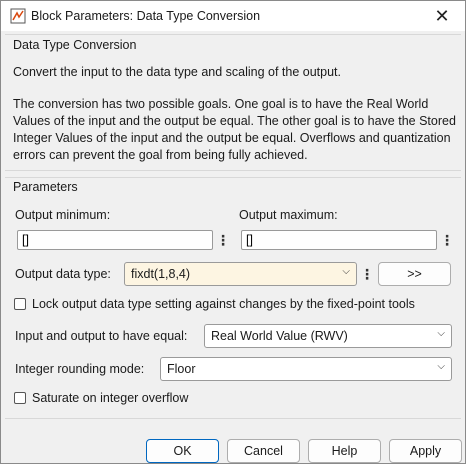 The width and height of the screenshot is (466, 464). Describe the element at coordinates (288, 215) in the screenshot. I see `output-maximum-label: Output maximum:` at that location.